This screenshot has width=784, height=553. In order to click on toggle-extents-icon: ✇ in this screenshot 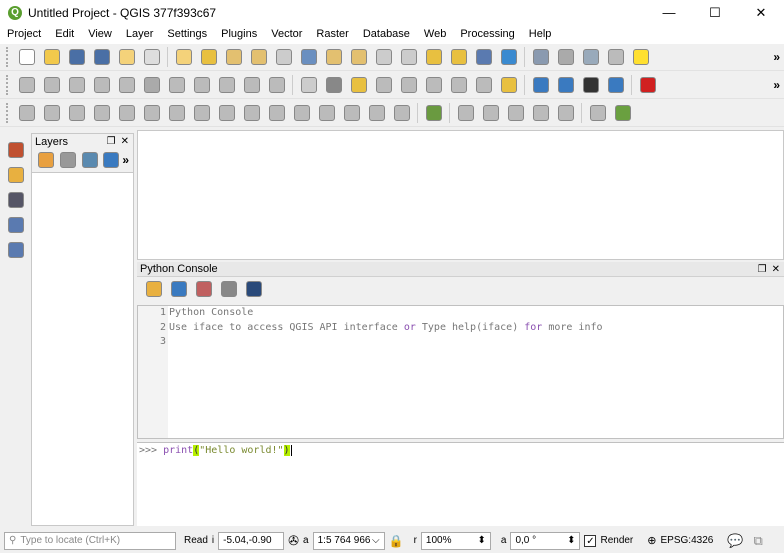, I will do `click(293, 541)`.